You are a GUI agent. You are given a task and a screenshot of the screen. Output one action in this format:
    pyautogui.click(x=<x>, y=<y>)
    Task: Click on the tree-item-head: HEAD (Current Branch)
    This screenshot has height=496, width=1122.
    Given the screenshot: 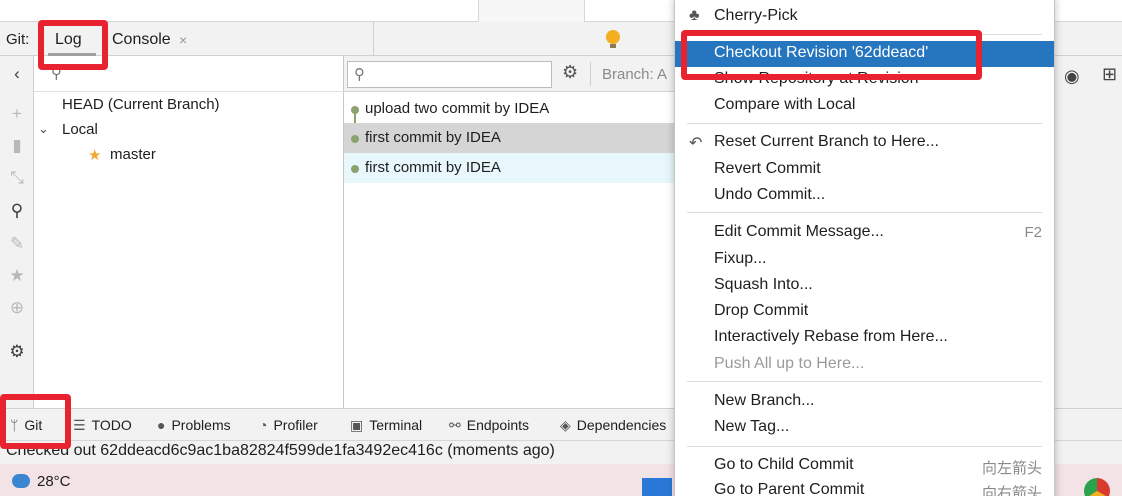 What is the action you would take?
    pyautogui.click(x=141, y=104)
    